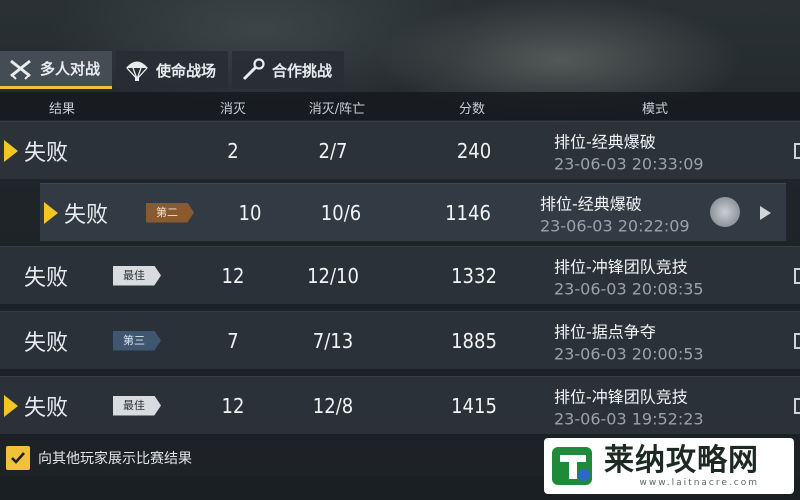 This screenshot has width=800, height=500. What do you see at coordinates (474, 405) in the screenshot?
I see `row-score: 1415` at bounding box center [474, 405].